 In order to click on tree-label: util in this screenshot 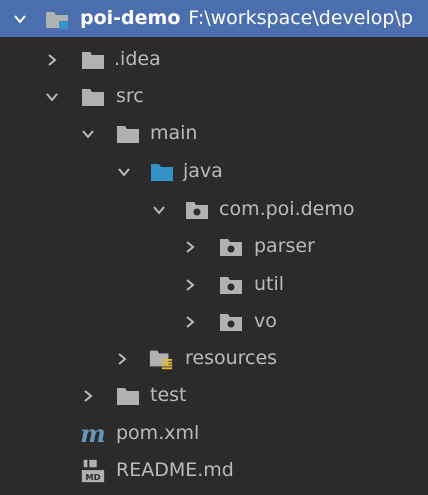, I will do `click(269, 284)`.